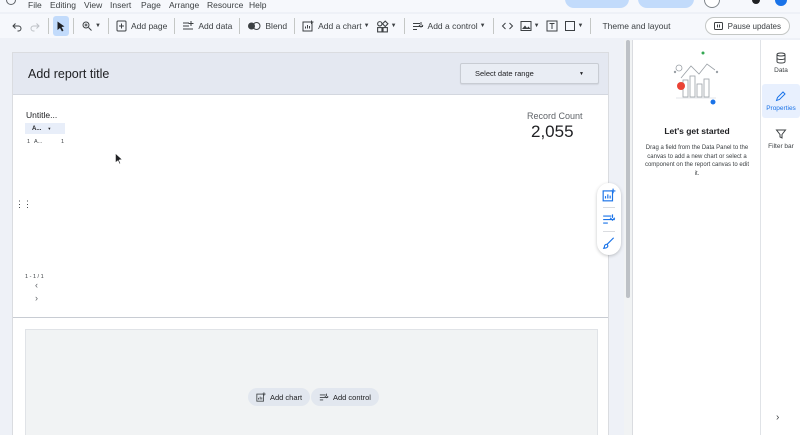  I want to click on add-data-icon, so click(188, 25).